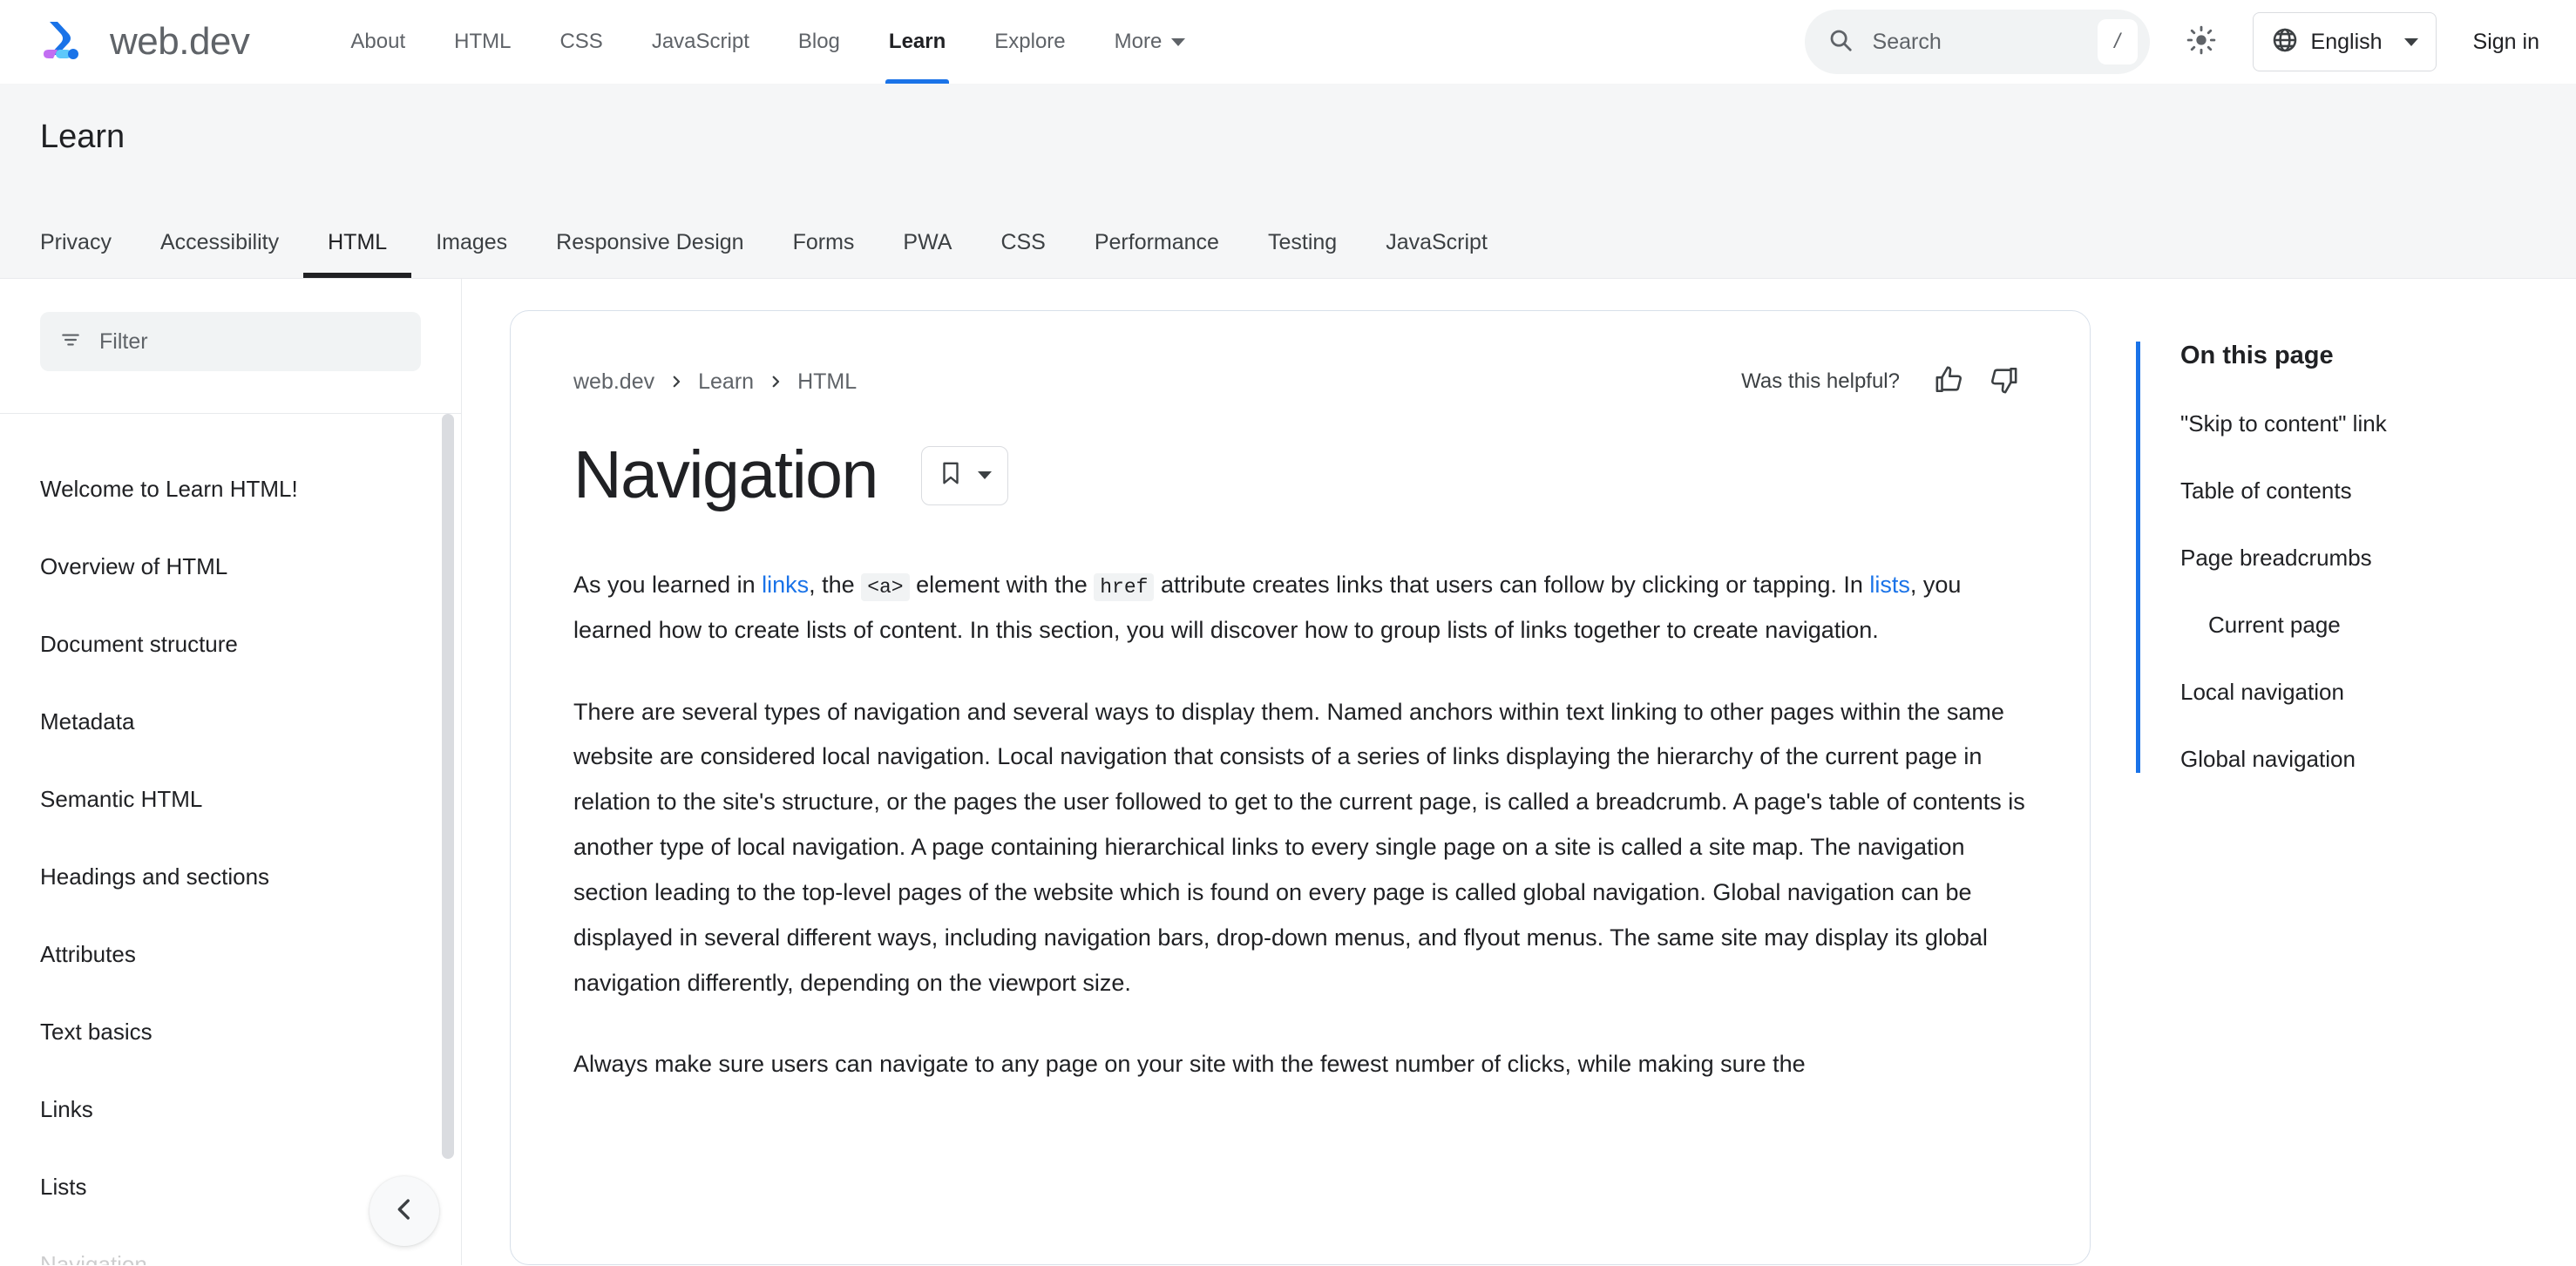  What do you see at coordinates (231, 955) in the screenshot?
I see `sidebar-item-attributes: Attributes` at bounding box center [231, 955].